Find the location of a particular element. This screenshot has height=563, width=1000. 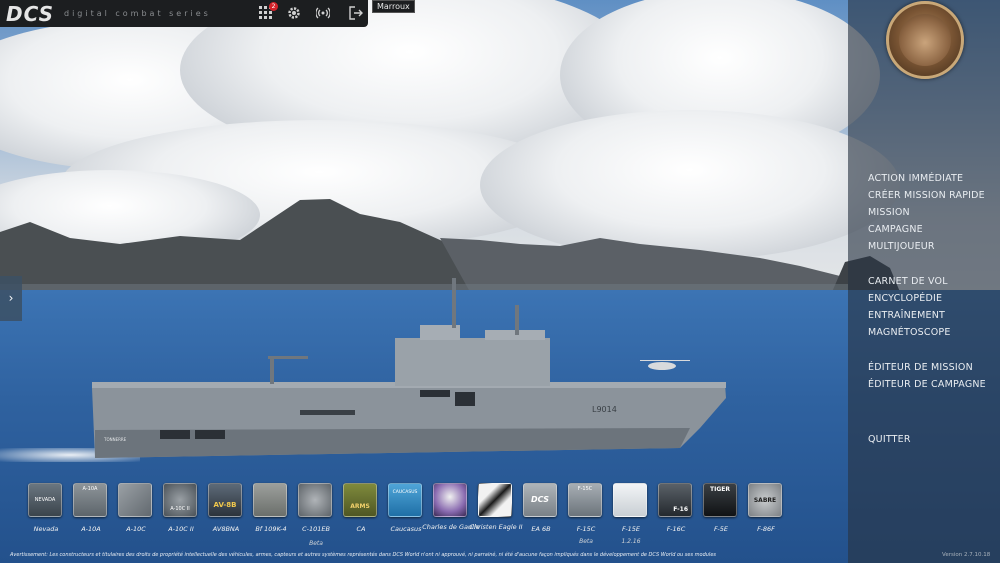

module-sub: Beta is located at coordinates (316, 543).